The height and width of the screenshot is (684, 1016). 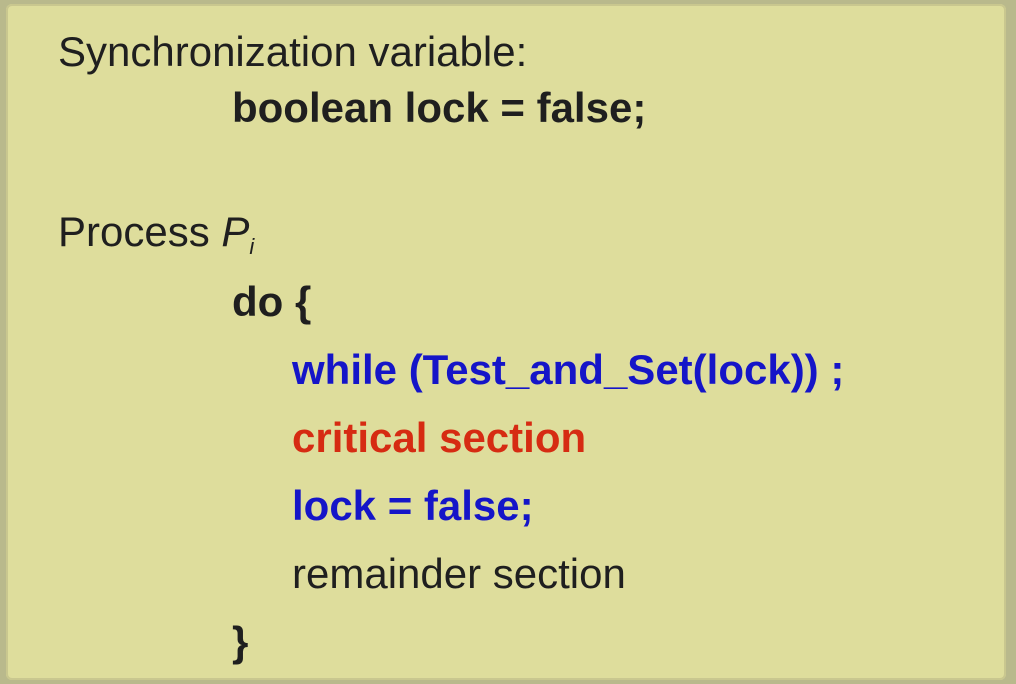 I want to click on lock-declaration: boolean lock = false;, so click(x=439, y=107).